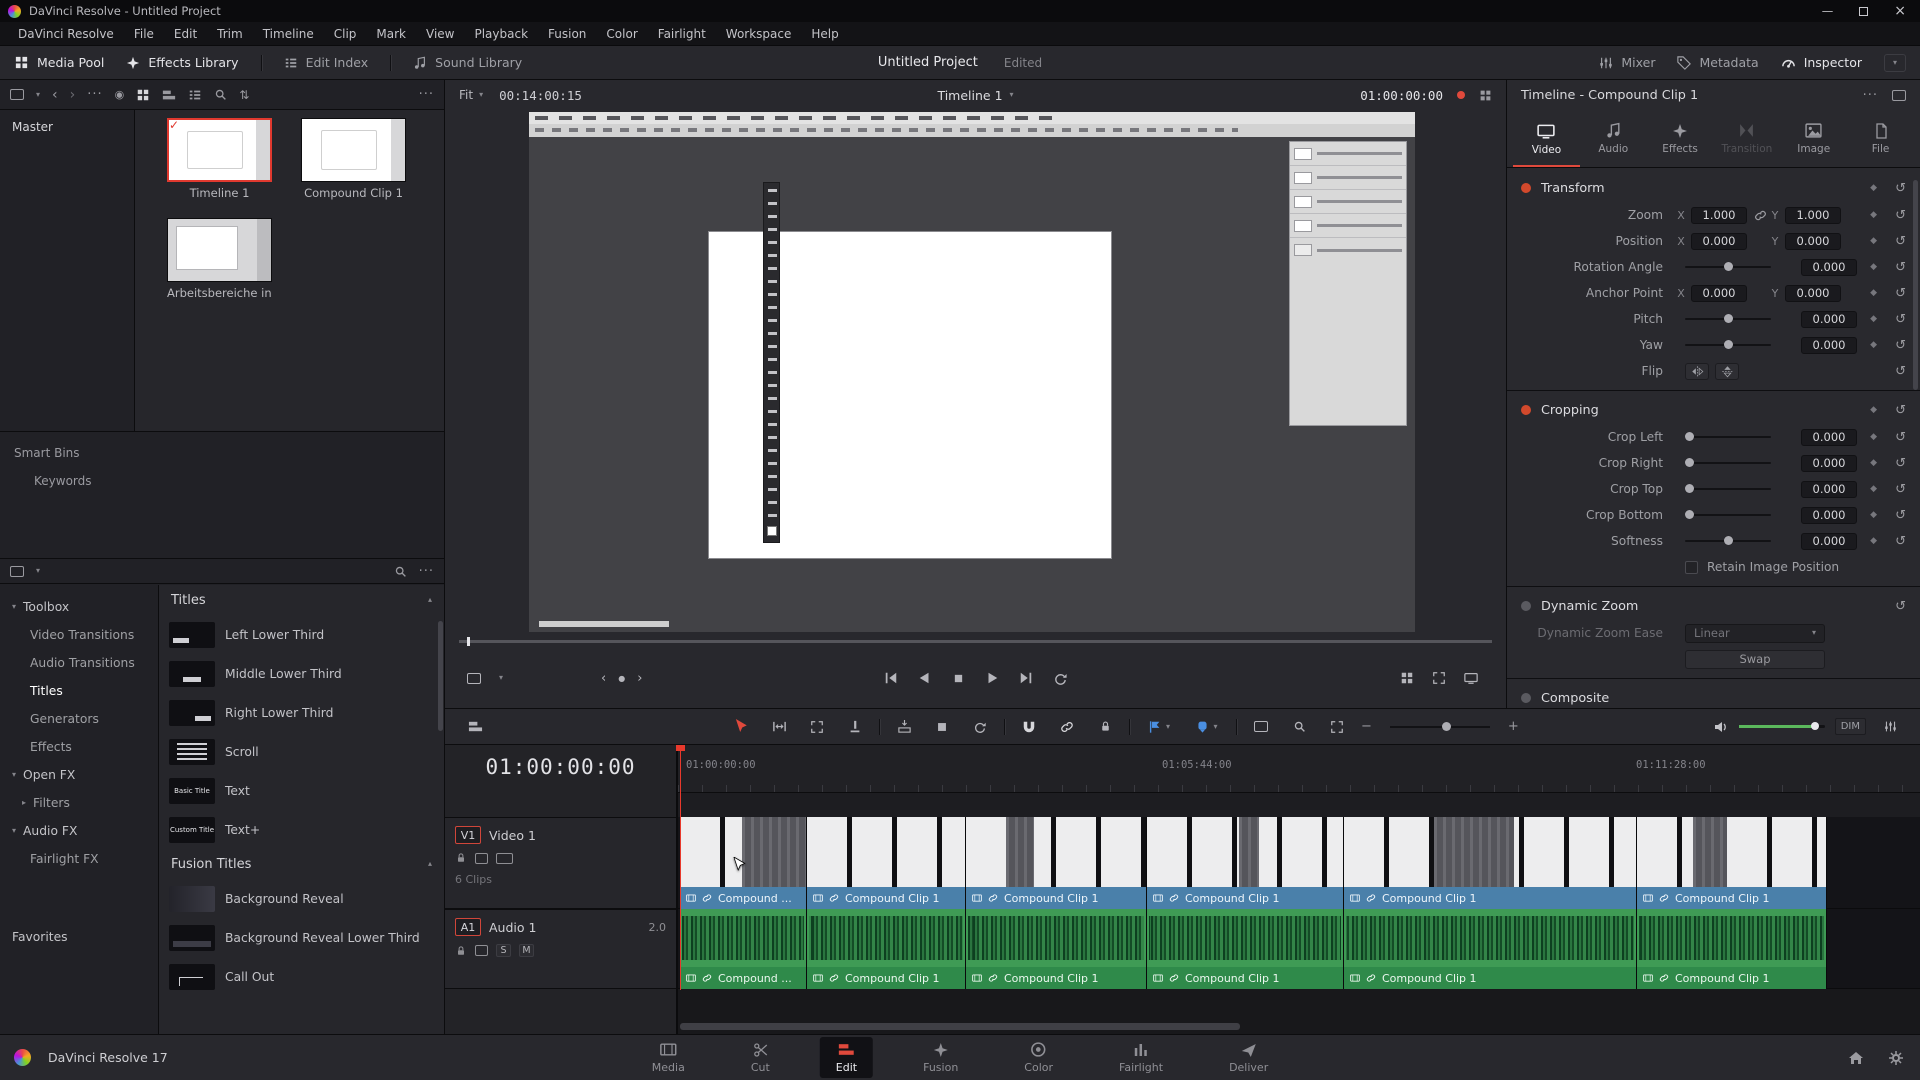 The image size is (1920, 1080). Describe the element at coordinates (603, 678) in the screenshot. I see `prev-marker-button: ‹` at that location.